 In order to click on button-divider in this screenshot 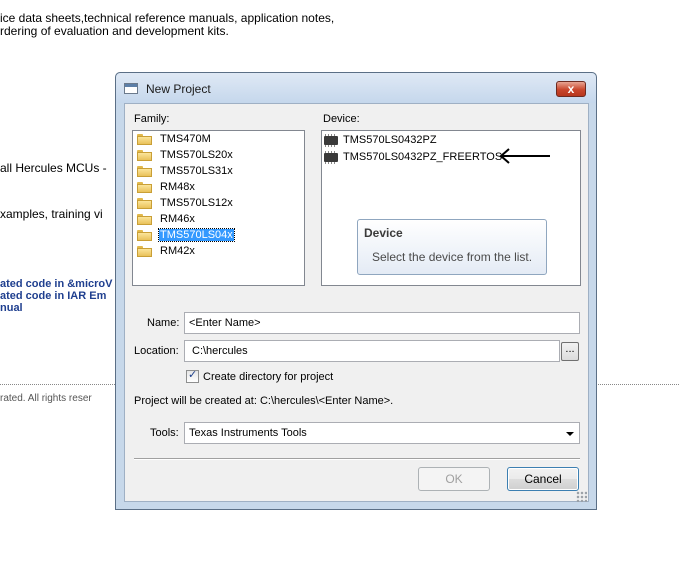, I will do `click(357, 459)`.